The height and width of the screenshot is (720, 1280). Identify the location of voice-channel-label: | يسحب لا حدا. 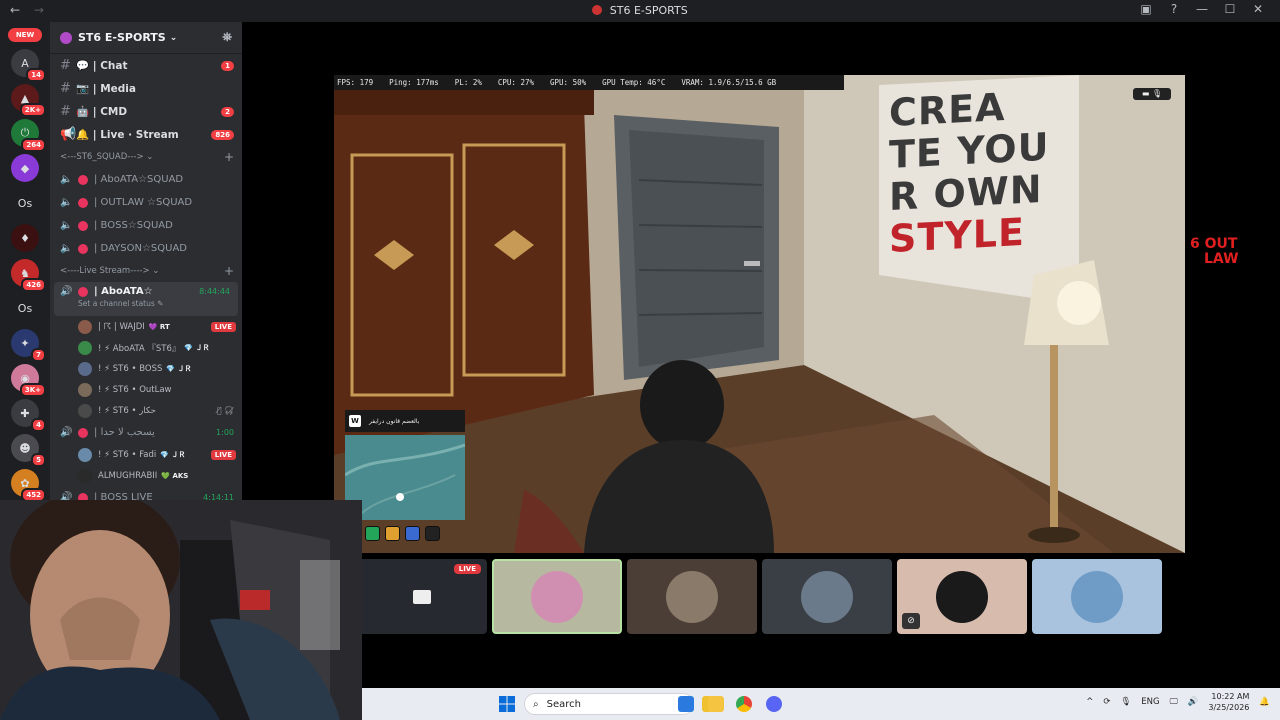
(124, 432).